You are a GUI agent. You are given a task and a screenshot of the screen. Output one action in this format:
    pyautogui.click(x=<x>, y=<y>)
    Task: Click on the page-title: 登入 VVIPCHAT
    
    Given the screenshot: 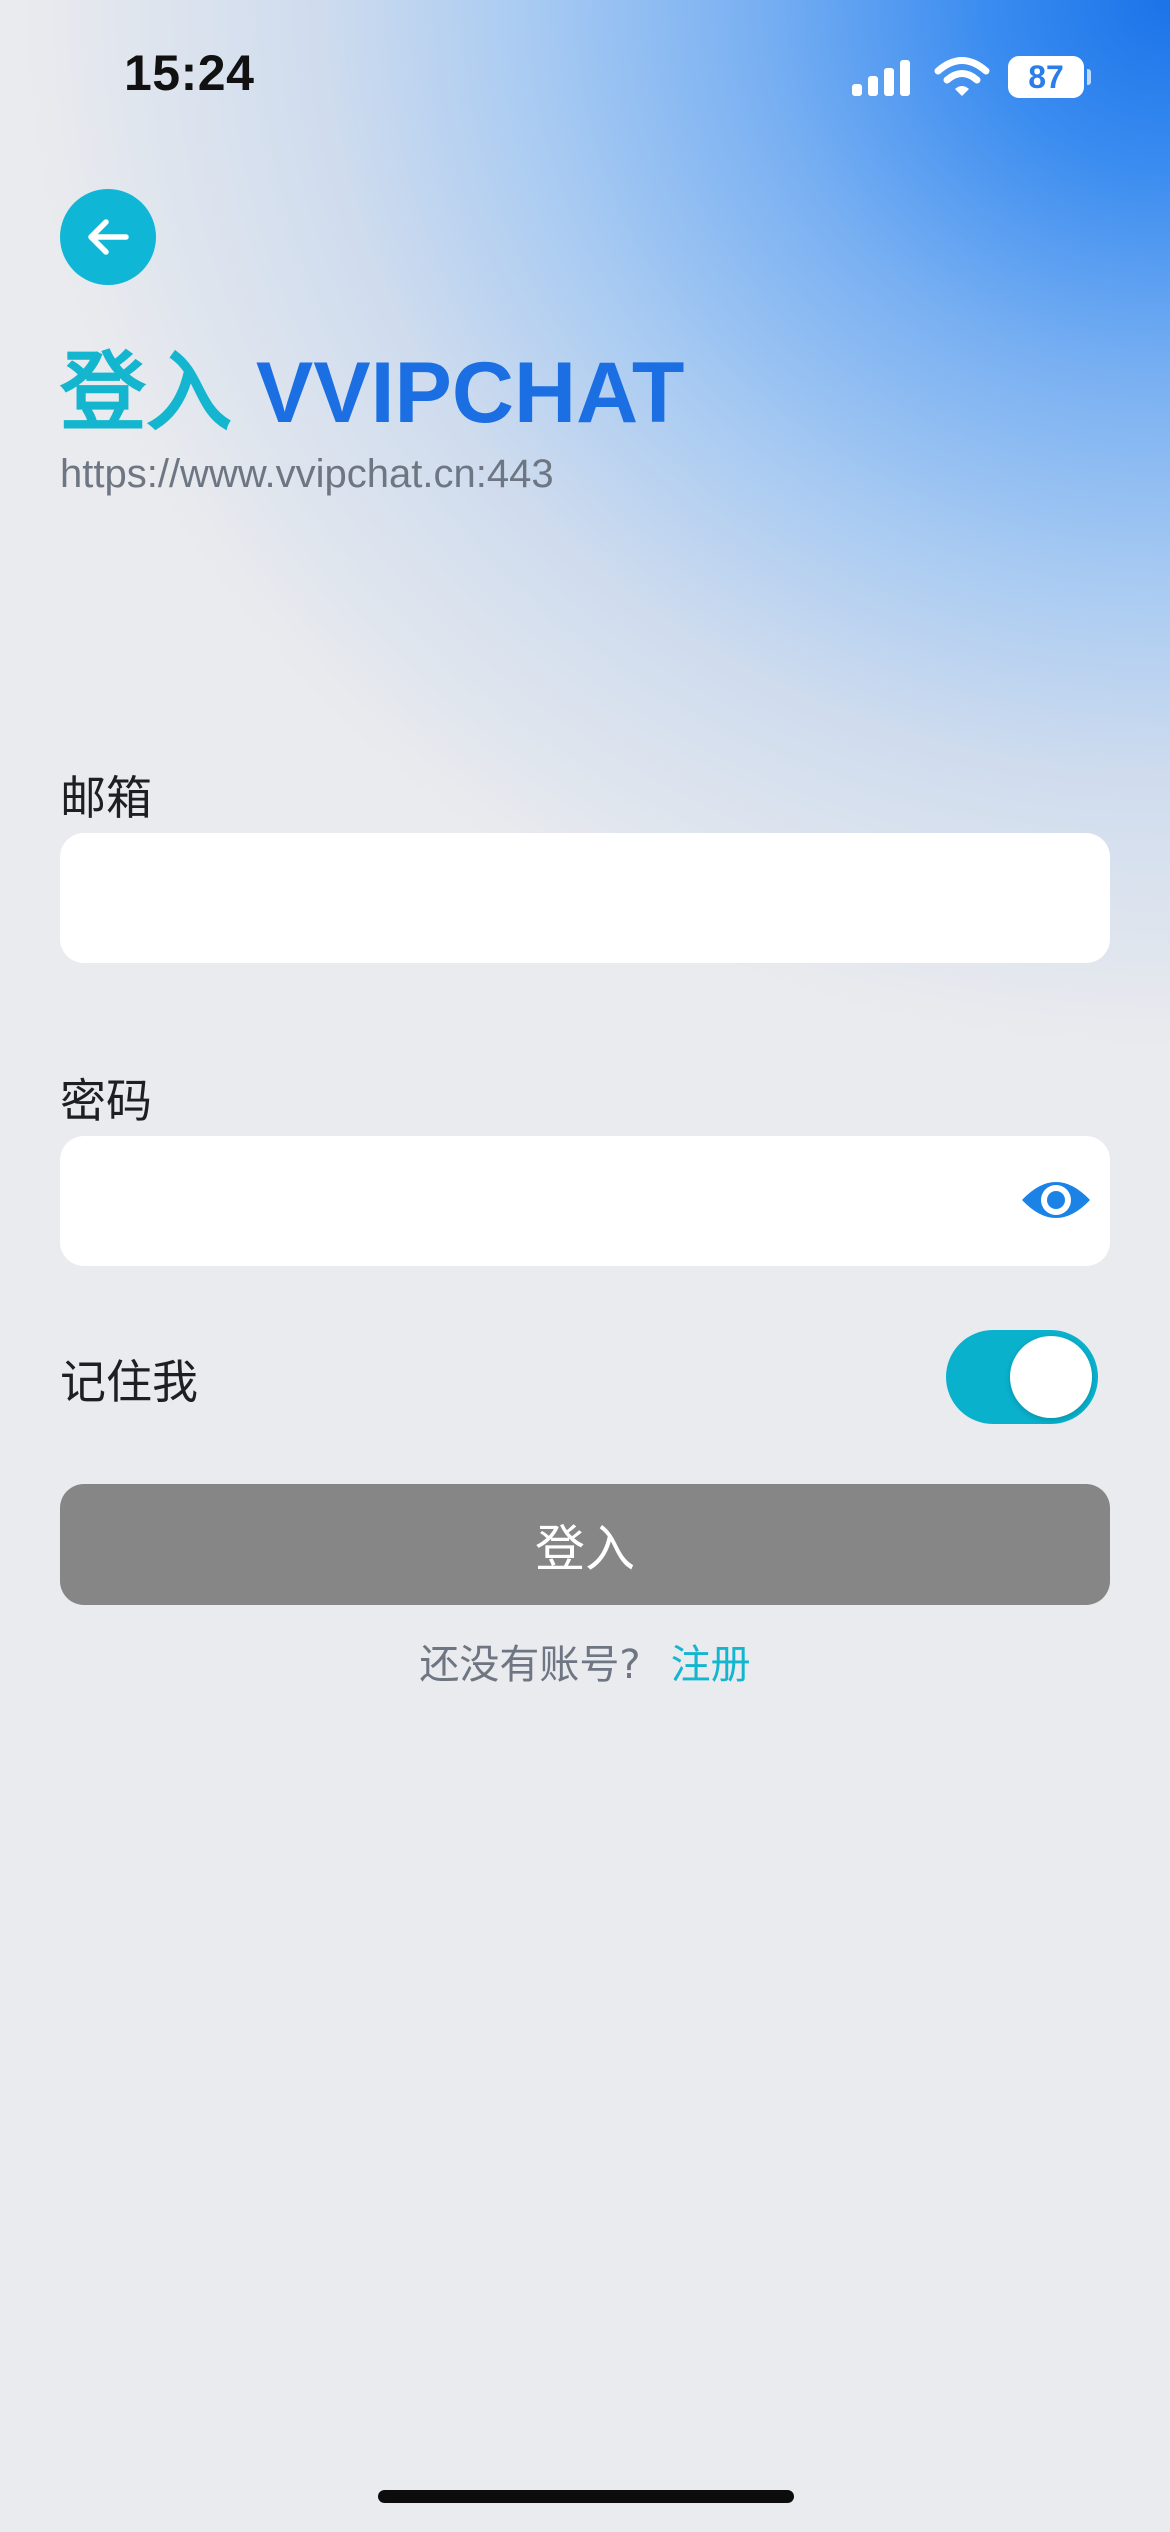 What is the action you would take?
    pyautogui.click(x=372, y=393)
    